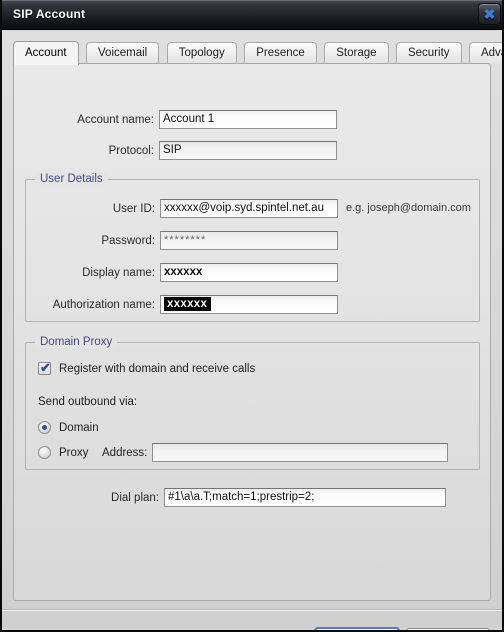 The image size is (504, 632). I want to click on cancel-button: Cancel, so click(448, 629).